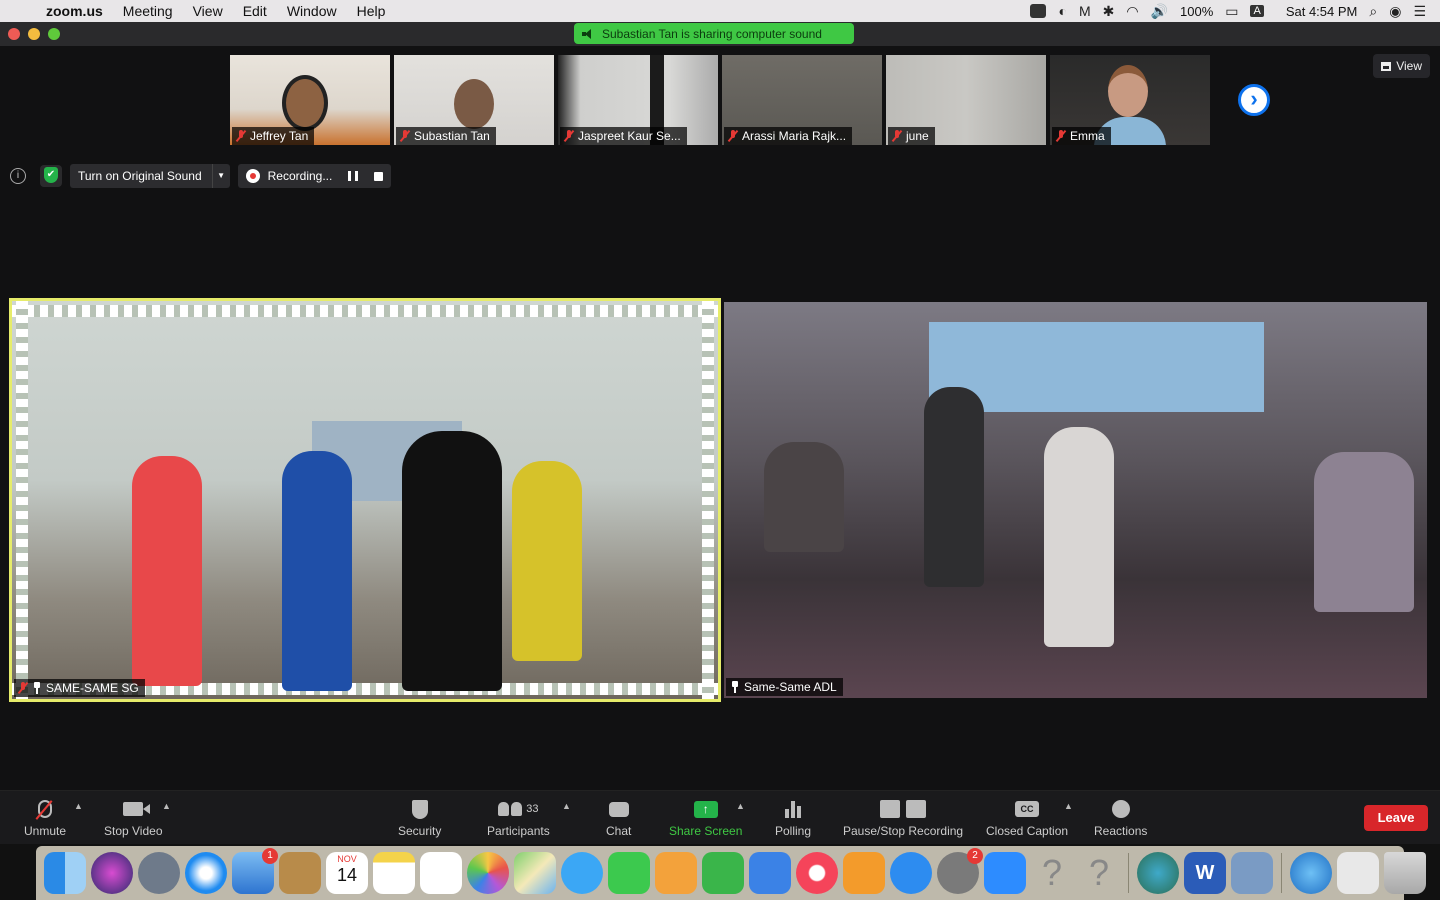  I want to click on input-source: A, so click(1257, 11).